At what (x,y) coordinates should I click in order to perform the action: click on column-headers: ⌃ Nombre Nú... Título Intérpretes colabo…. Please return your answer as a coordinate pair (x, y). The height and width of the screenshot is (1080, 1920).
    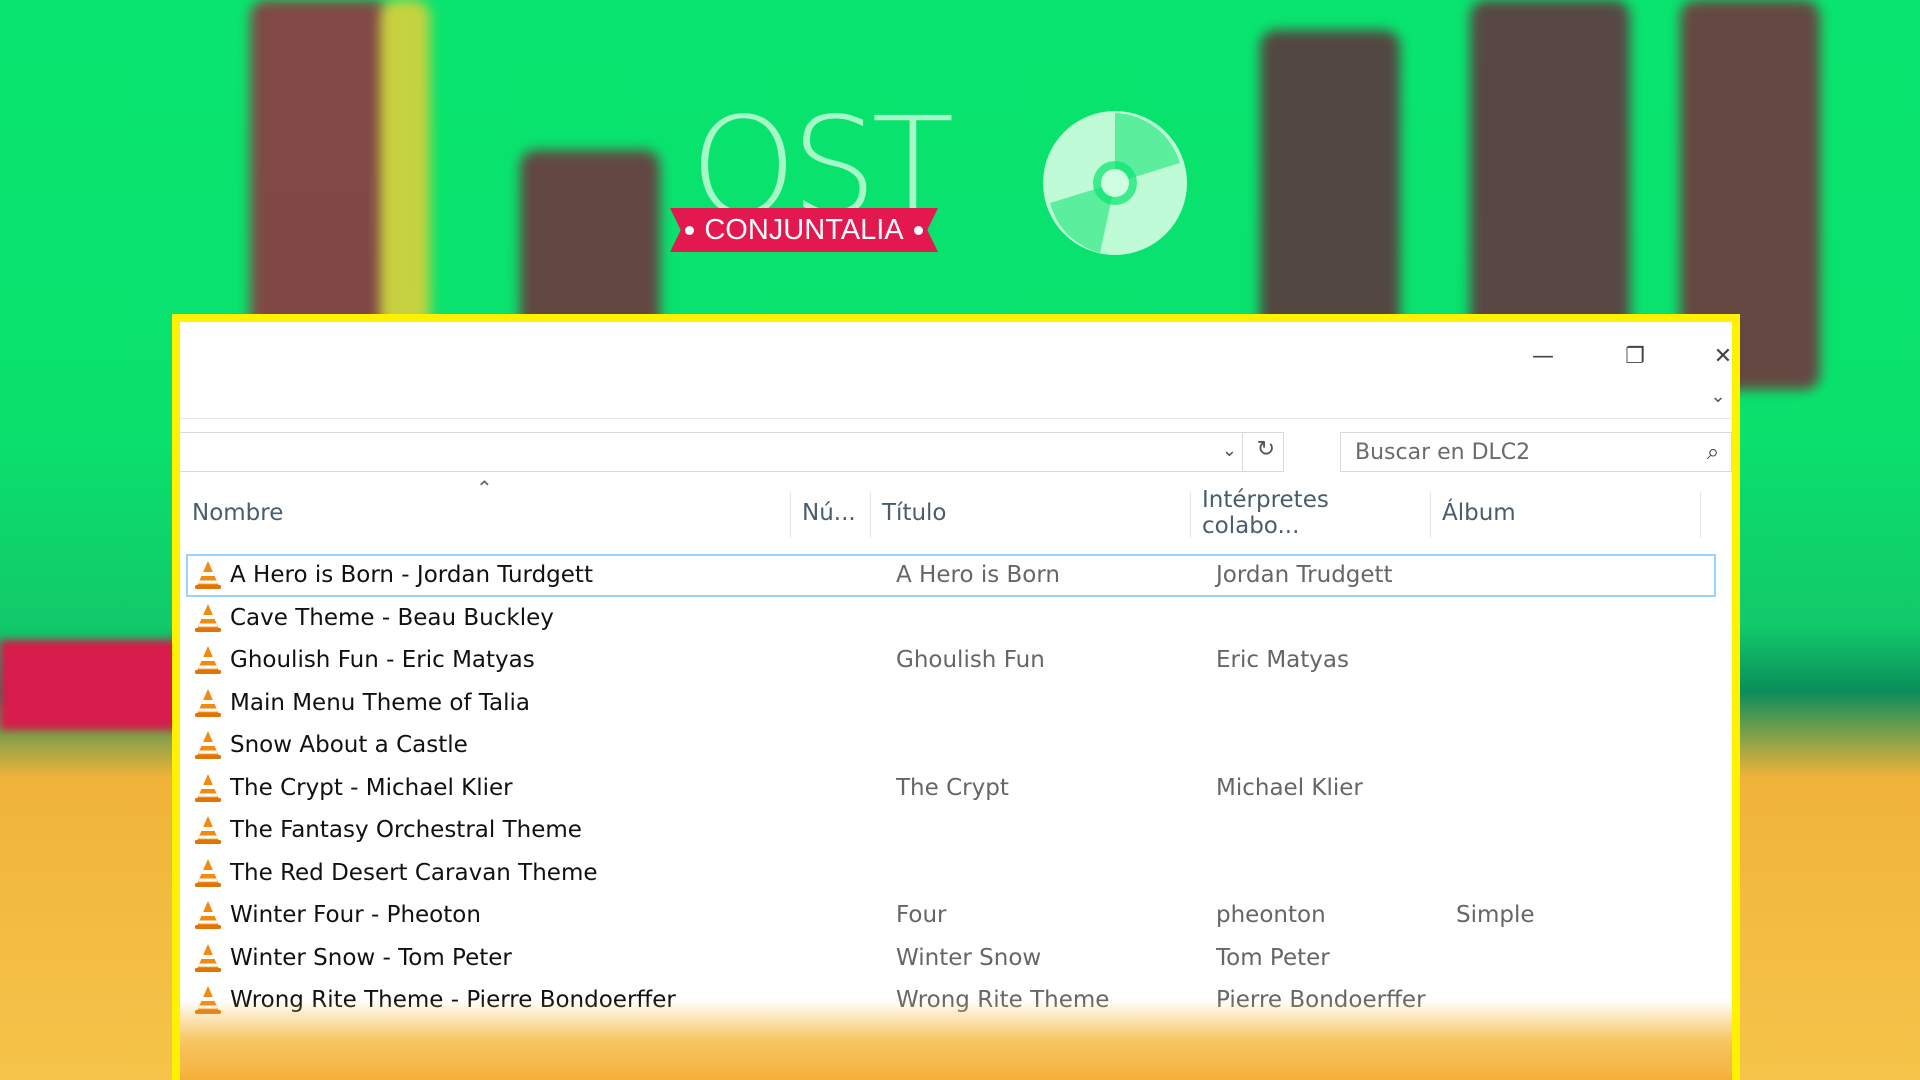
    Looking at the image, I should click on (956, 513).